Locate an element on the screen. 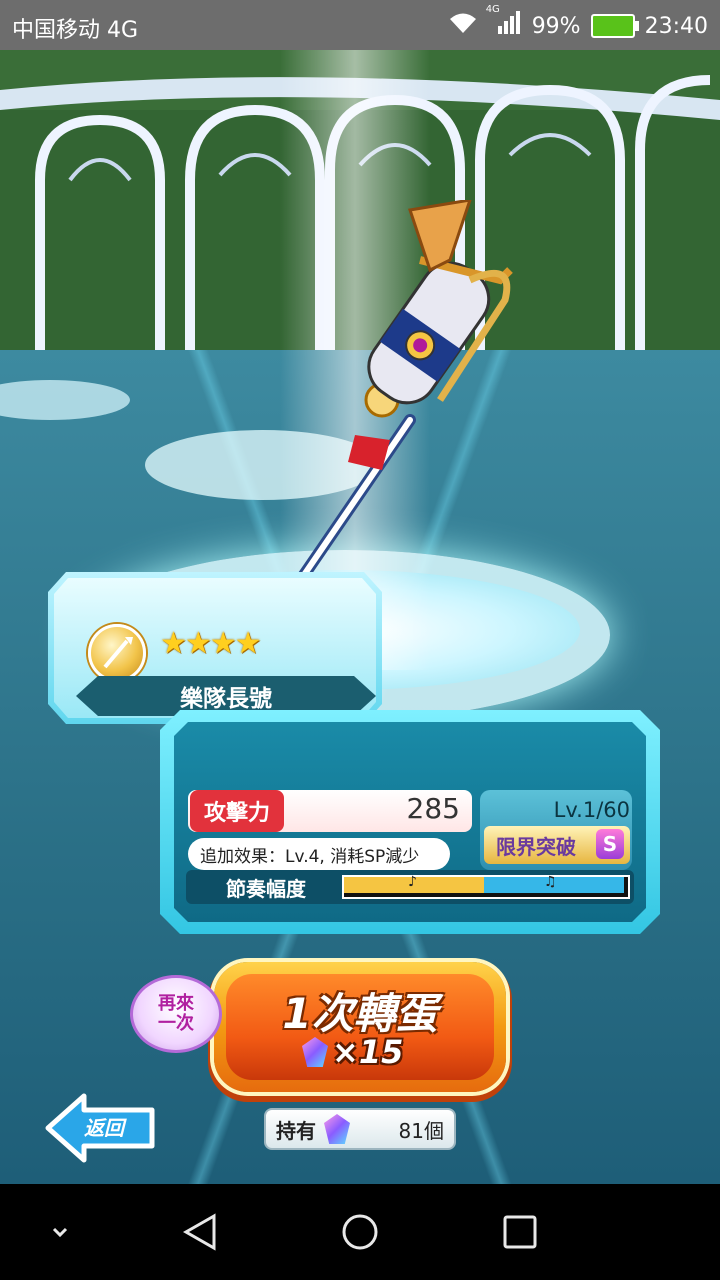 The height and width of the screenshot is (1280, 720). single-note-icon: ♪ is located at coordinates (412, 882).